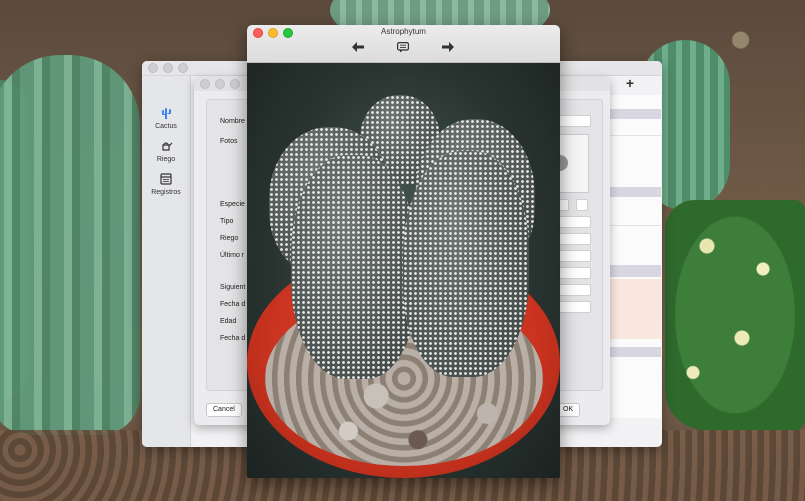 This screenshot has height=501, width=805. I want to click on watering-can-icon, so click(167, 146).